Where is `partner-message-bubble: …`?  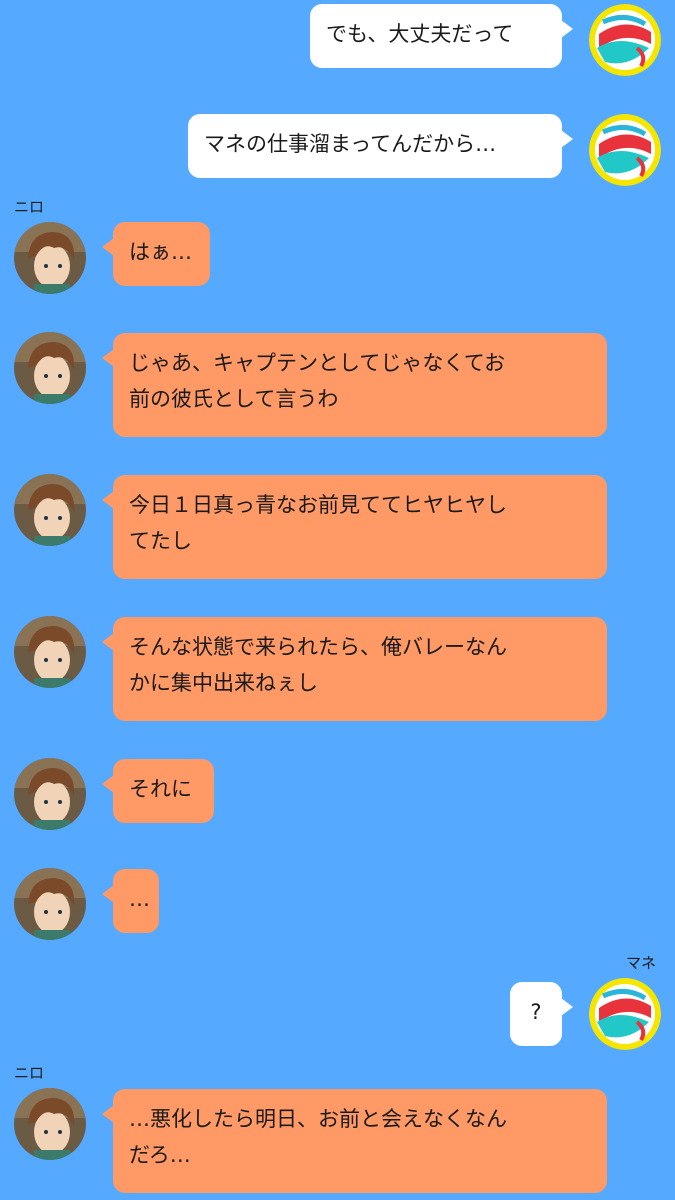 partner-message-bubble: … is located at coordinates (130, 901).